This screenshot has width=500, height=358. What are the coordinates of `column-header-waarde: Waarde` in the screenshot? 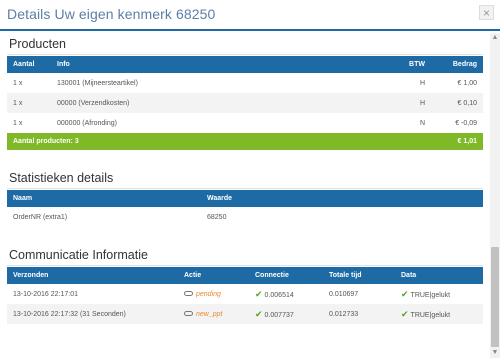 It's located at (342, 198).